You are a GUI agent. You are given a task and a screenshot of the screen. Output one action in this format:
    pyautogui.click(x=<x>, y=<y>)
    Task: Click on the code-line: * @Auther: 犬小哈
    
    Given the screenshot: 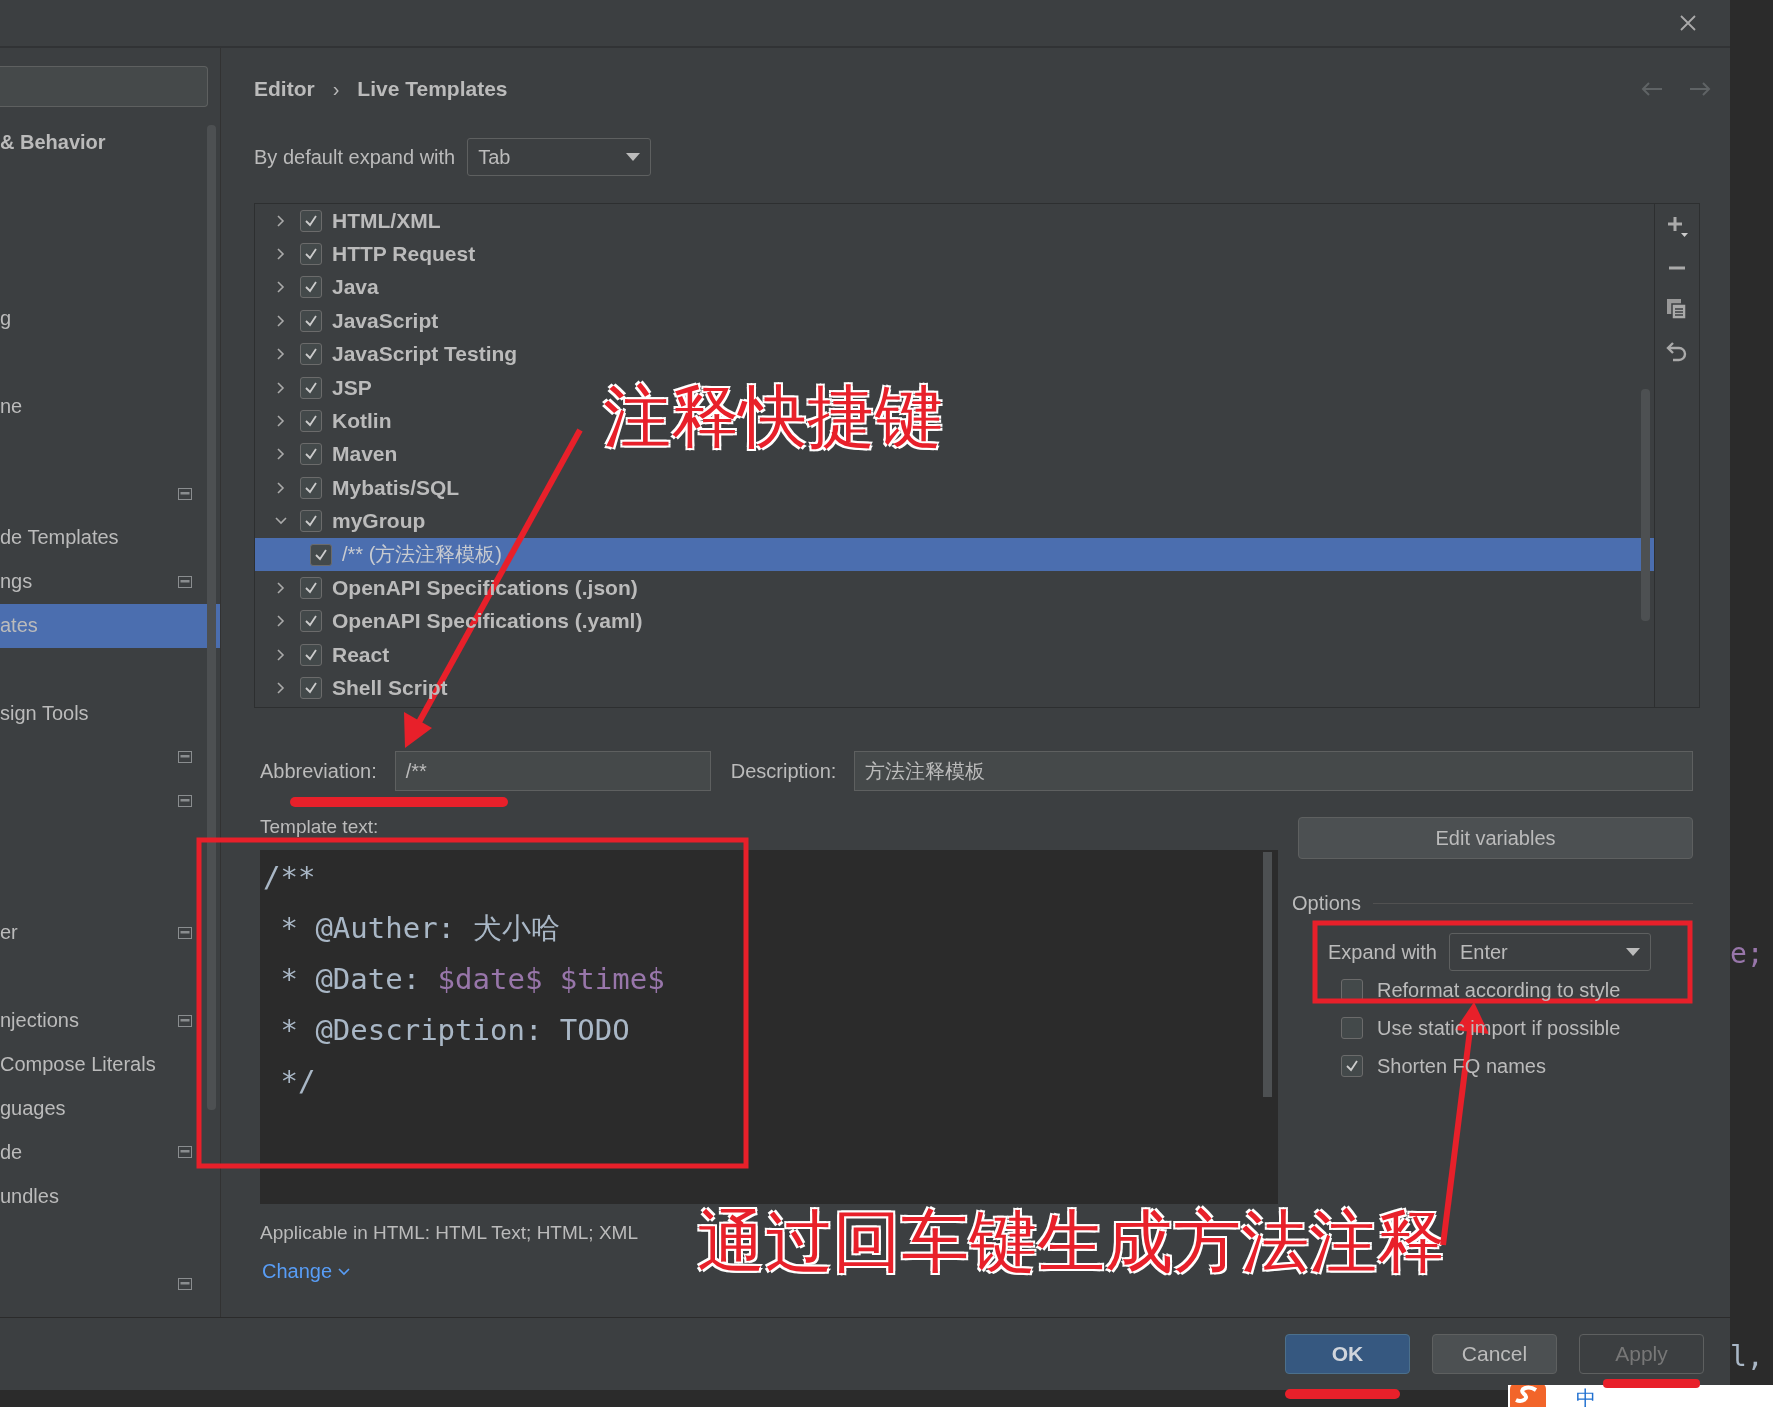 What is the action you would take?
    pyautogui.click(x=420, y=928)
    